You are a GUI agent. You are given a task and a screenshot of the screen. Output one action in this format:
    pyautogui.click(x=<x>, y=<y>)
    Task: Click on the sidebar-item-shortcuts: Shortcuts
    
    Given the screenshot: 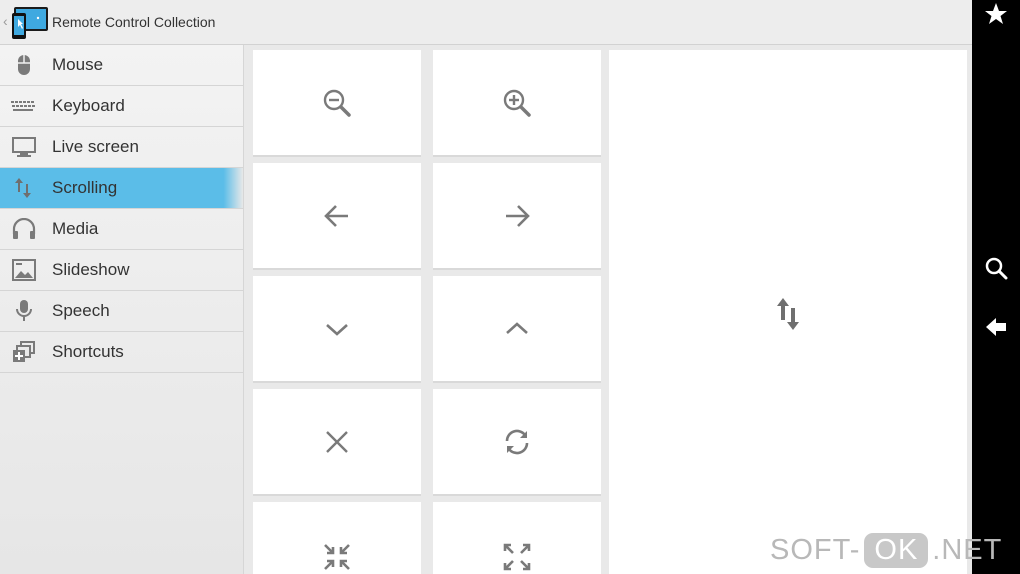 What is the action you would take?
    pyautogui.click(x=121, y=352)
    